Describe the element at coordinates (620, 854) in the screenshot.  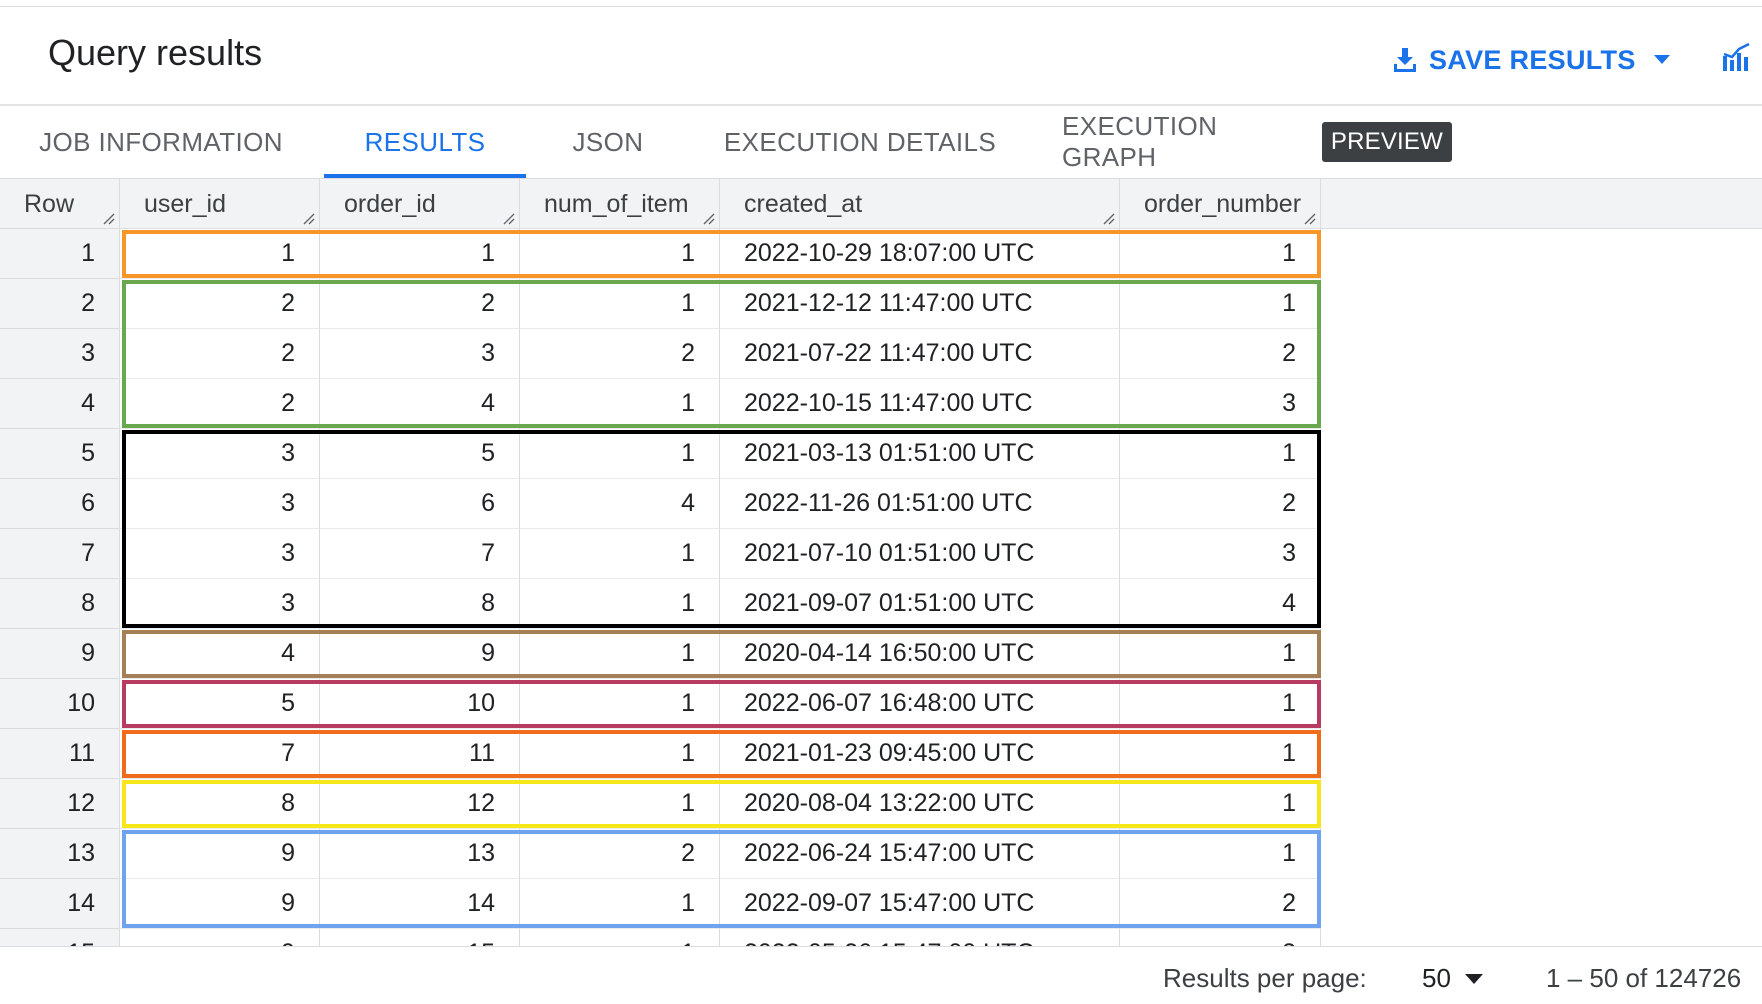
I see `cell-num-of-item: 2` at that location.